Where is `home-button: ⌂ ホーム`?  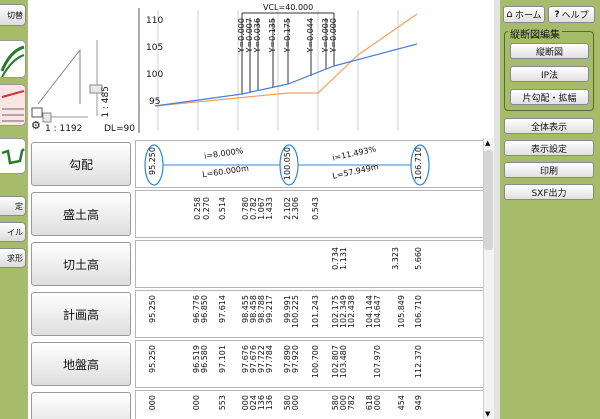 home-button: ⌂ ホーム is located at coordinates (524, 14).